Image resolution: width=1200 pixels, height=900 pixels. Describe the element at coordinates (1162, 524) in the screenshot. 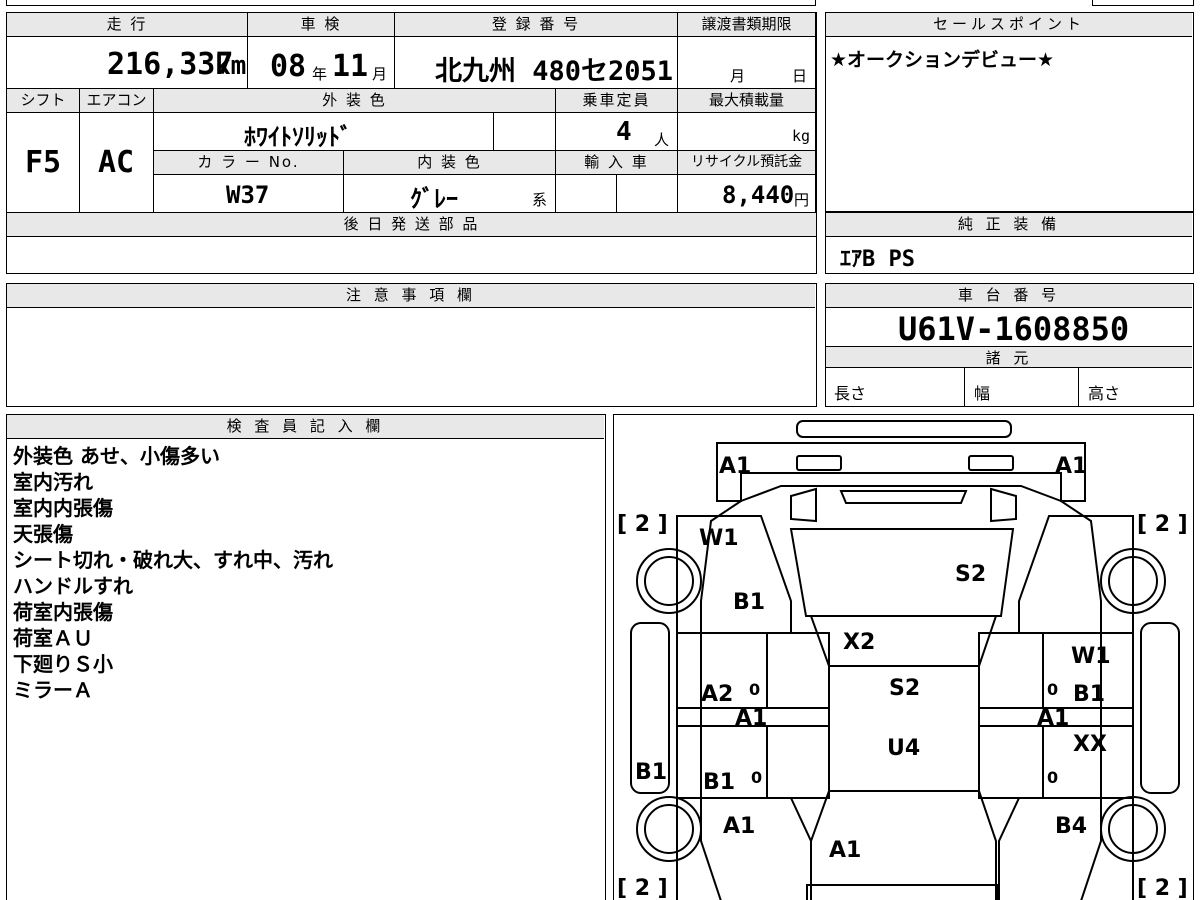

I see `mark-tire-fr: [ 2 ]` at that location.